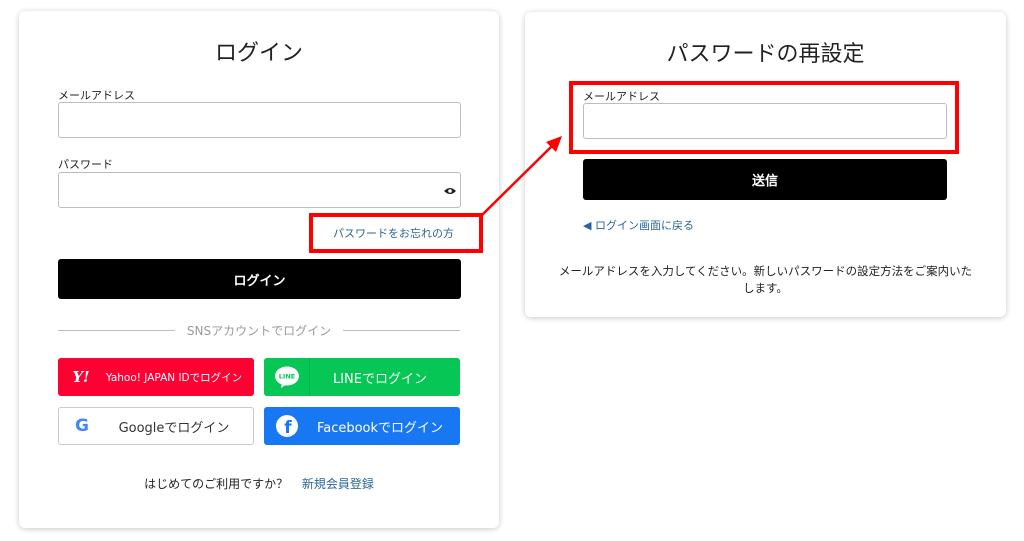 The width and height of the screenshot is (1024, 541). What do you see at coordinates (521, 176) in the screenshot?
I see `annotation-arrow-icon` at bounding box center [521, 176].